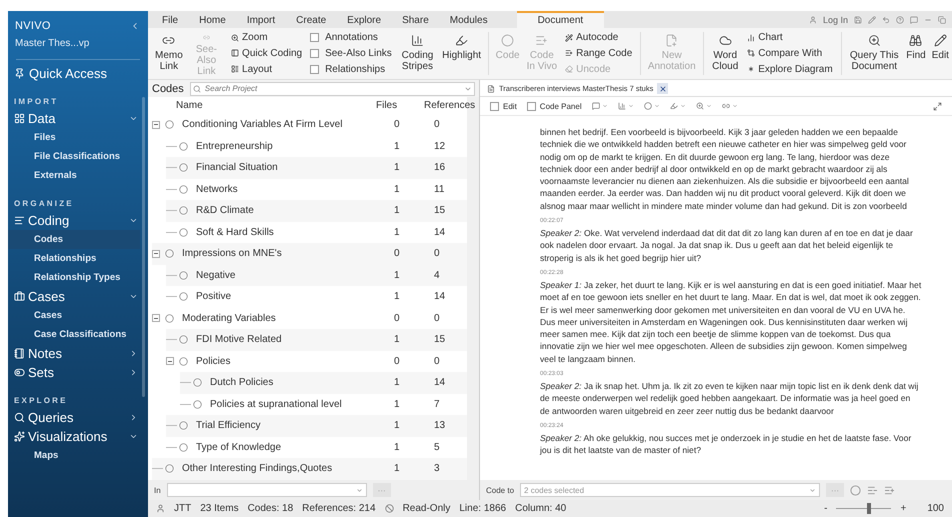 Image resolution: width=952 pixels, height=517 pixels. Describe the element at coordinates (74, 455) in the screenshot. I see `nav-item: Maps` at that location.